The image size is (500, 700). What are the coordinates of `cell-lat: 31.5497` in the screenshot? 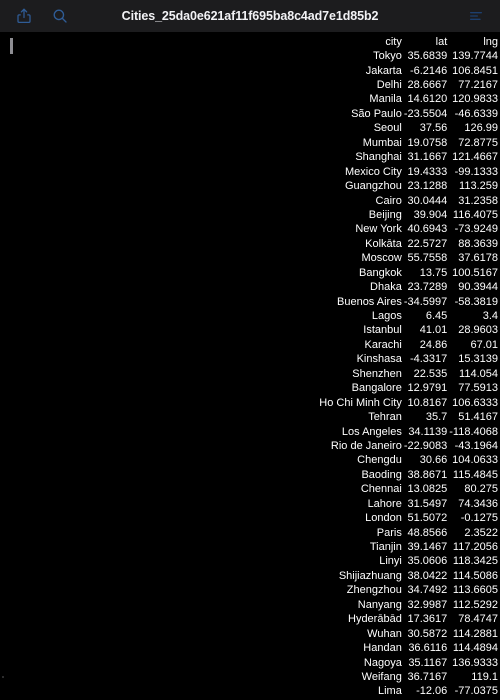 It's located at (427, 503).